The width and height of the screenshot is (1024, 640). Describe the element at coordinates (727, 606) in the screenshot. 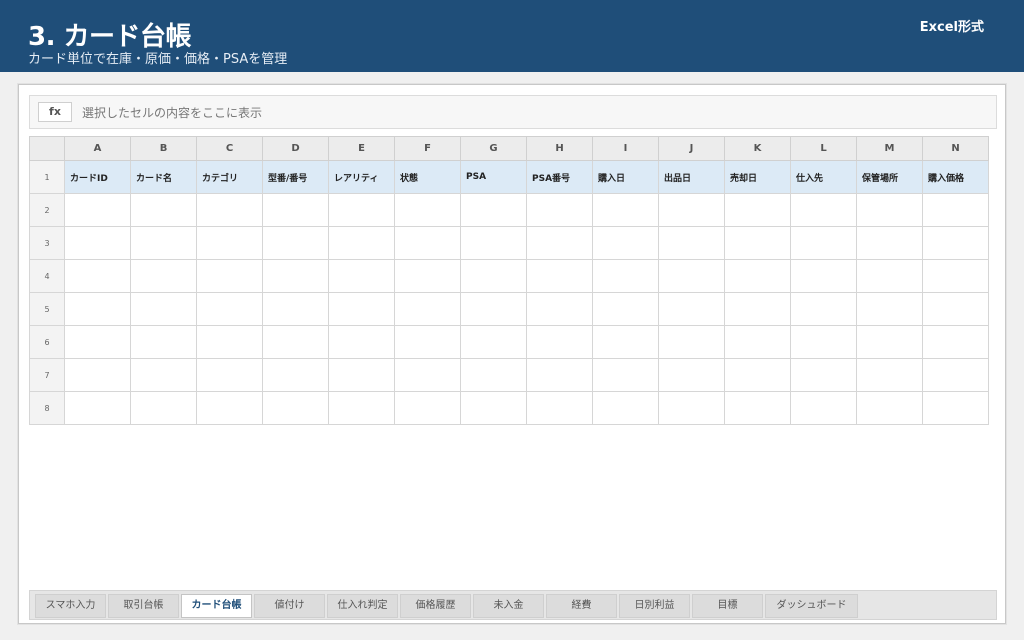

I see `sheet-tab: 目標` at that location.